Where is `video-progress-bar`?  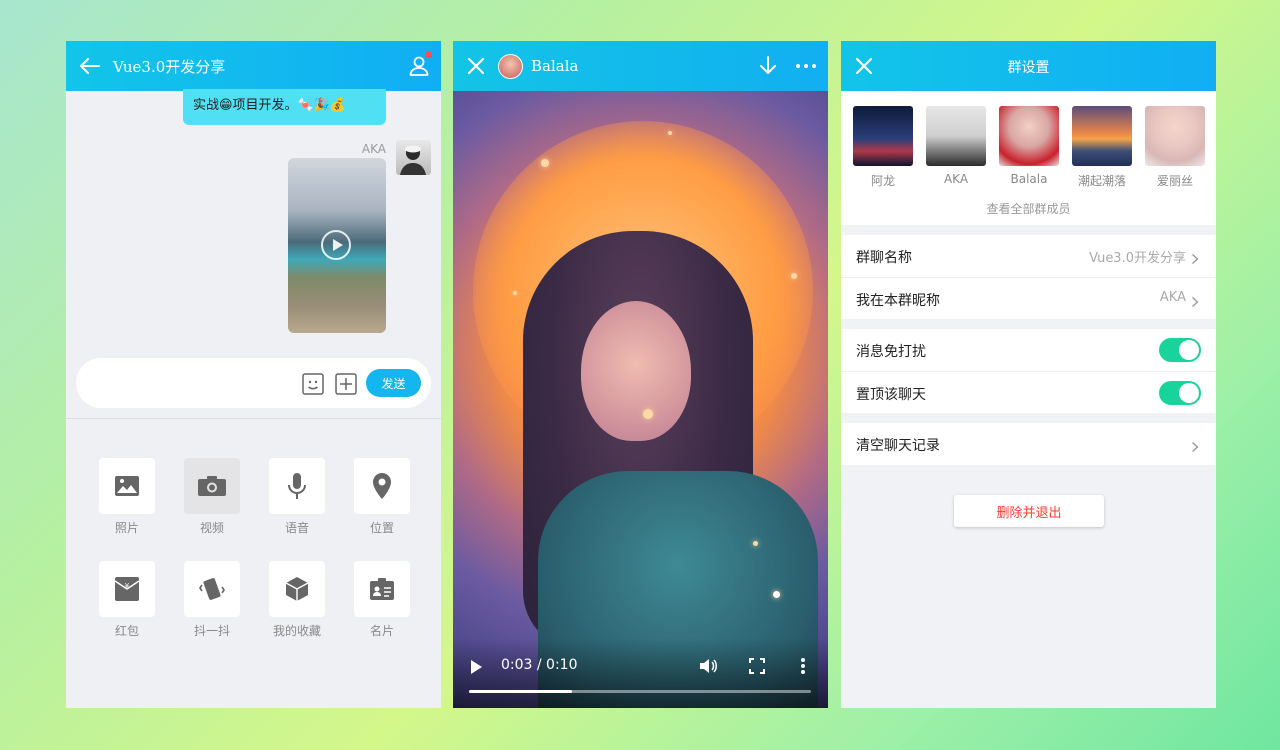 video-progress-bar is located at coordinates (640, 691).